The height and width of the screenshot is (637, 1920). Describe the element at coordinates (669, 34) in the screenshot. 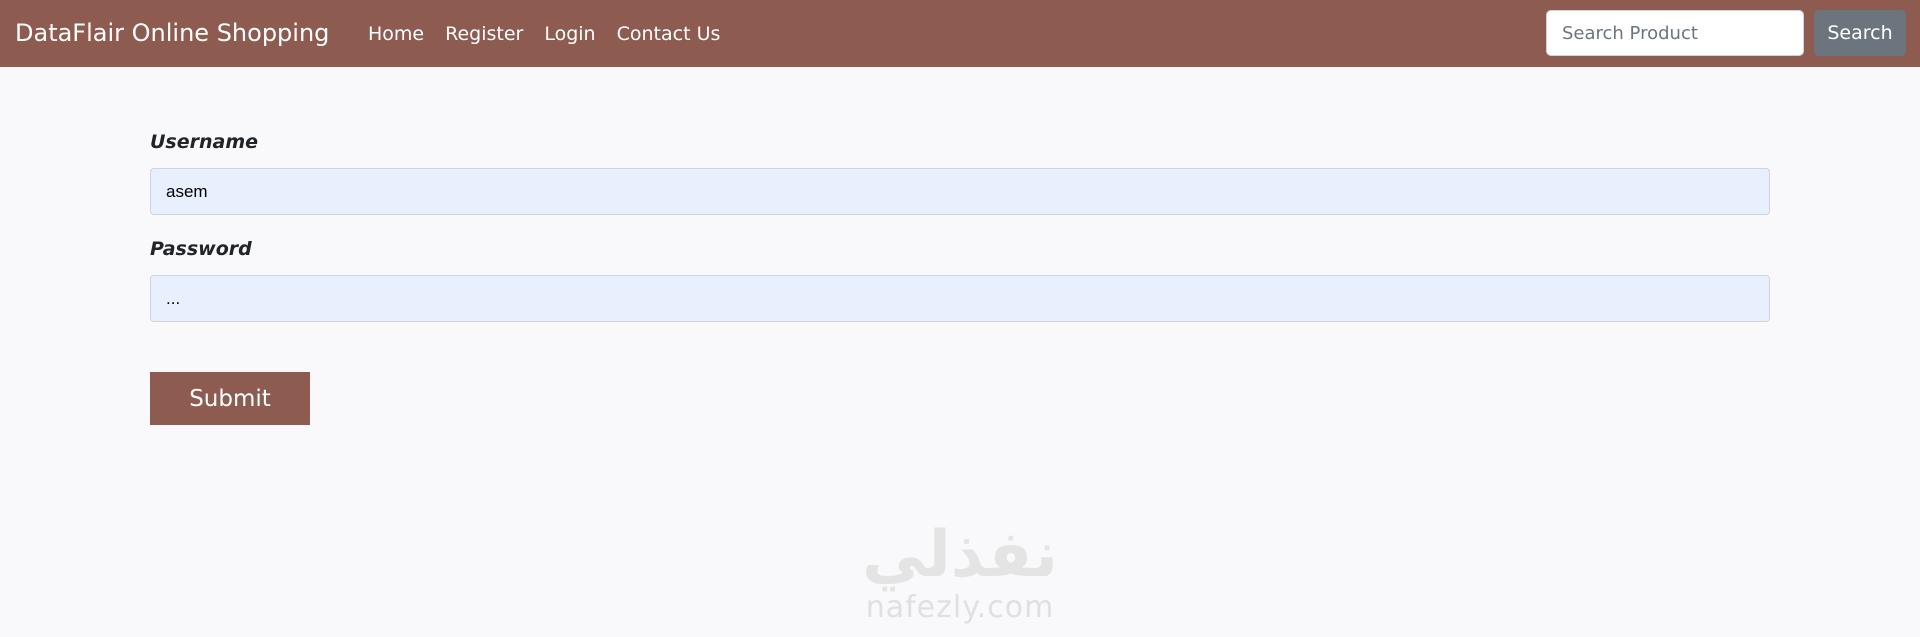

I see `nav-link-contact-us: Contact Us` at that location.